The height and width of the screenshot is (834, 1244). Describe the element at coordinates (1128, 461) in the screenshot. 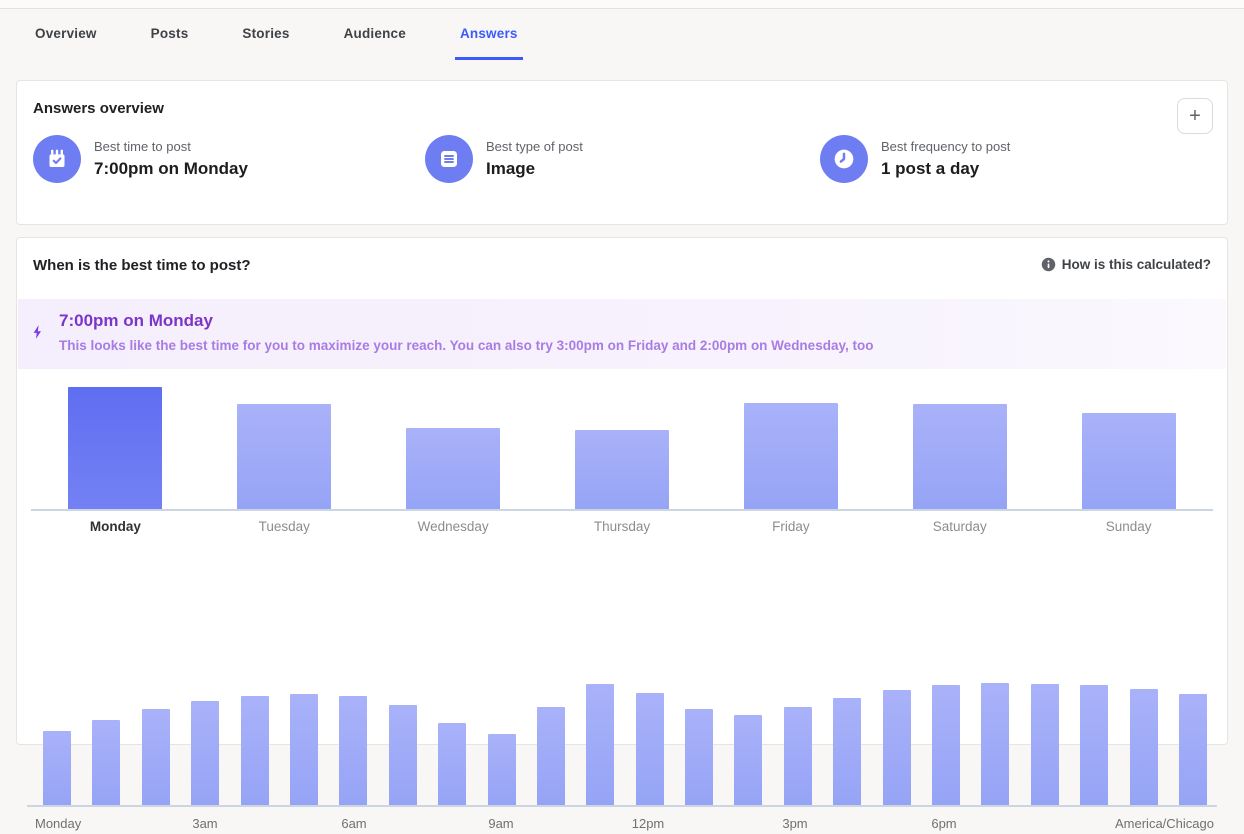

I see `day-bar-sunday` at that location.